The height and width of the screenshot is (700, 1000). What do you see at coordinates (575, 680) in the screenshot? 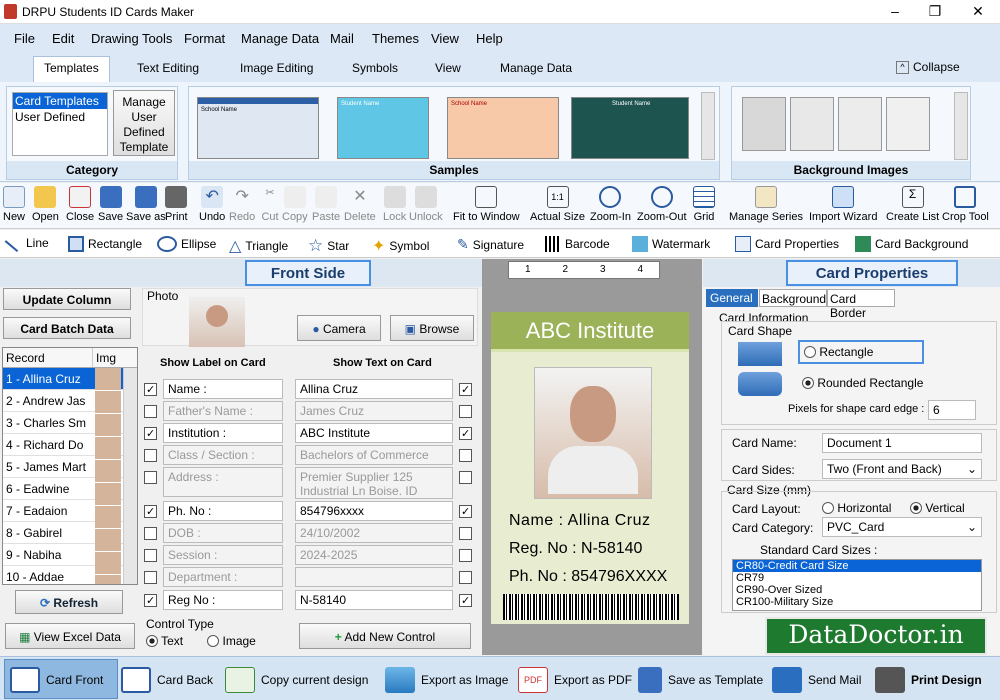
I see `export-pdf-button: PDF Export as PDF` at bounding box center [575, 680].